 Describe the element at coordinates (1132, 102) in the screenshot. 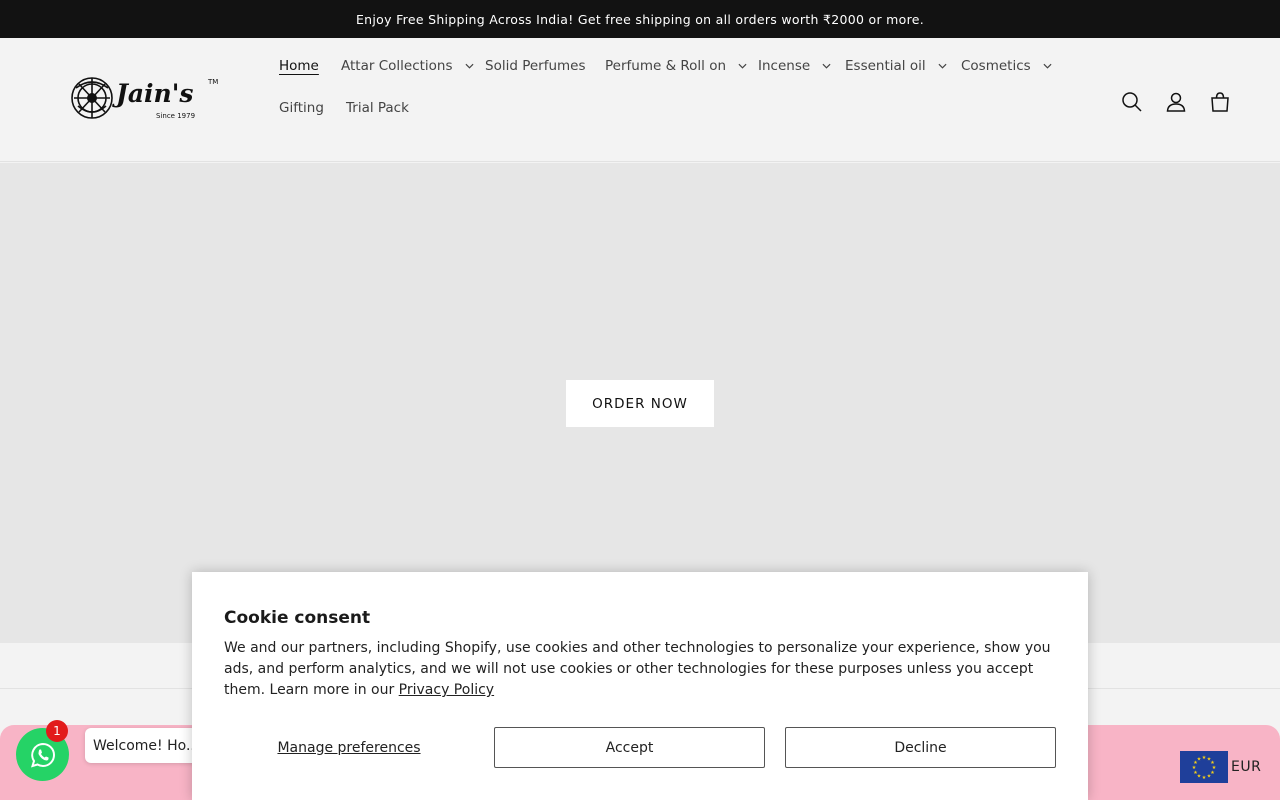

I see `search-icon` at that location.